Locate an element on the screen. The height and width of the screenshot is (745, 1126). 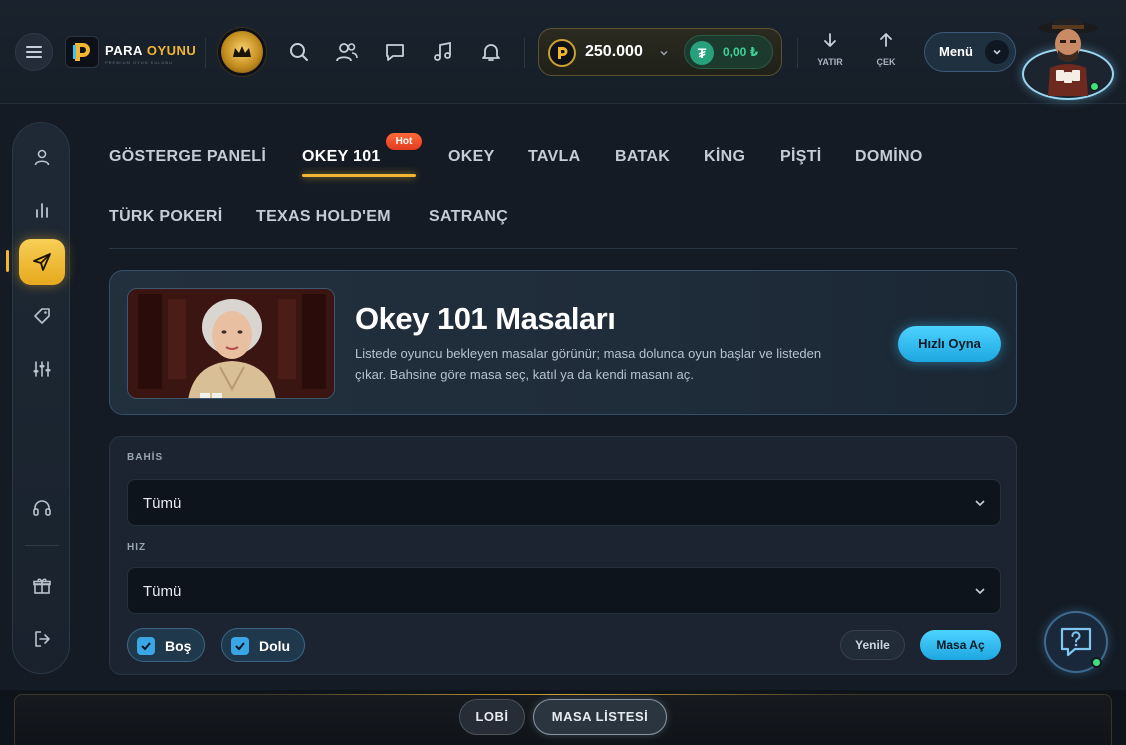
tab-king: KİNG is located at coordinates (724, 157).